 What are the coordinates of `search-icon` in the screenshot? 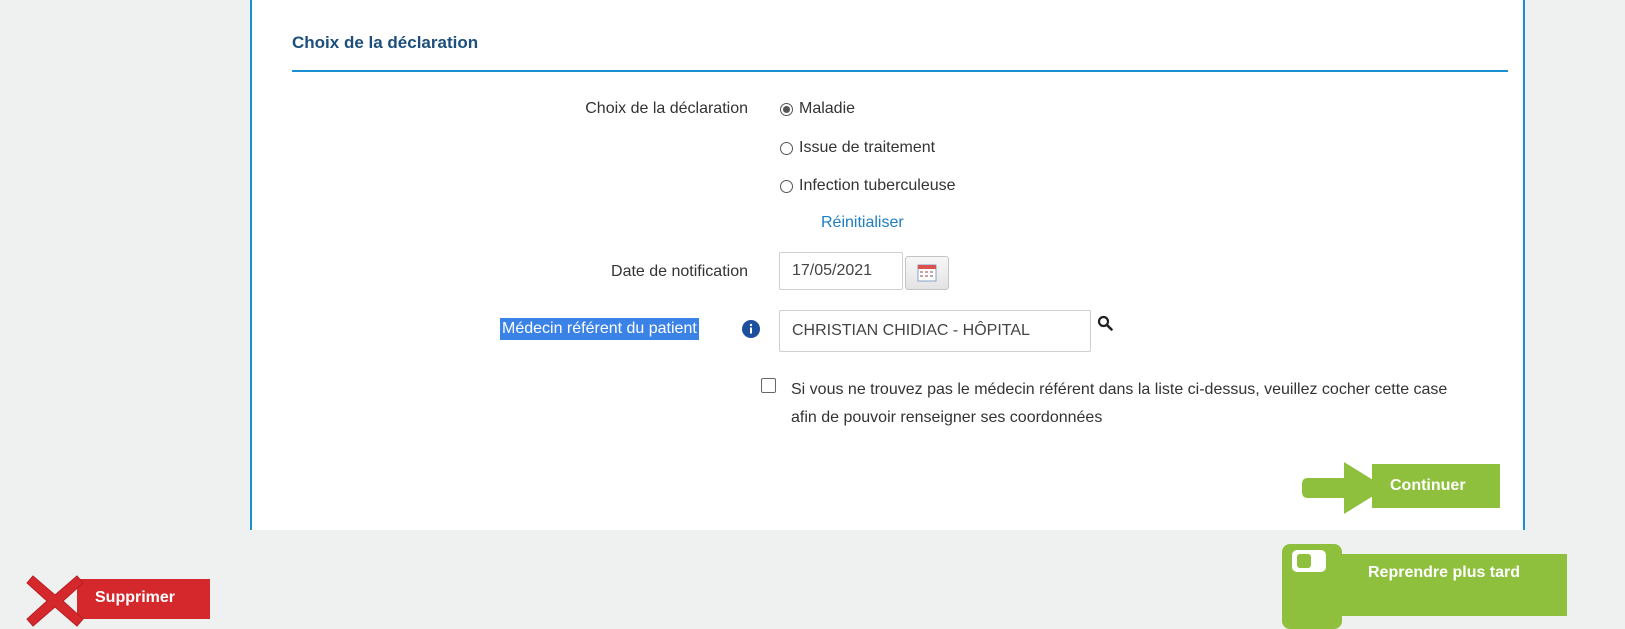 It's located at (1105, 325).